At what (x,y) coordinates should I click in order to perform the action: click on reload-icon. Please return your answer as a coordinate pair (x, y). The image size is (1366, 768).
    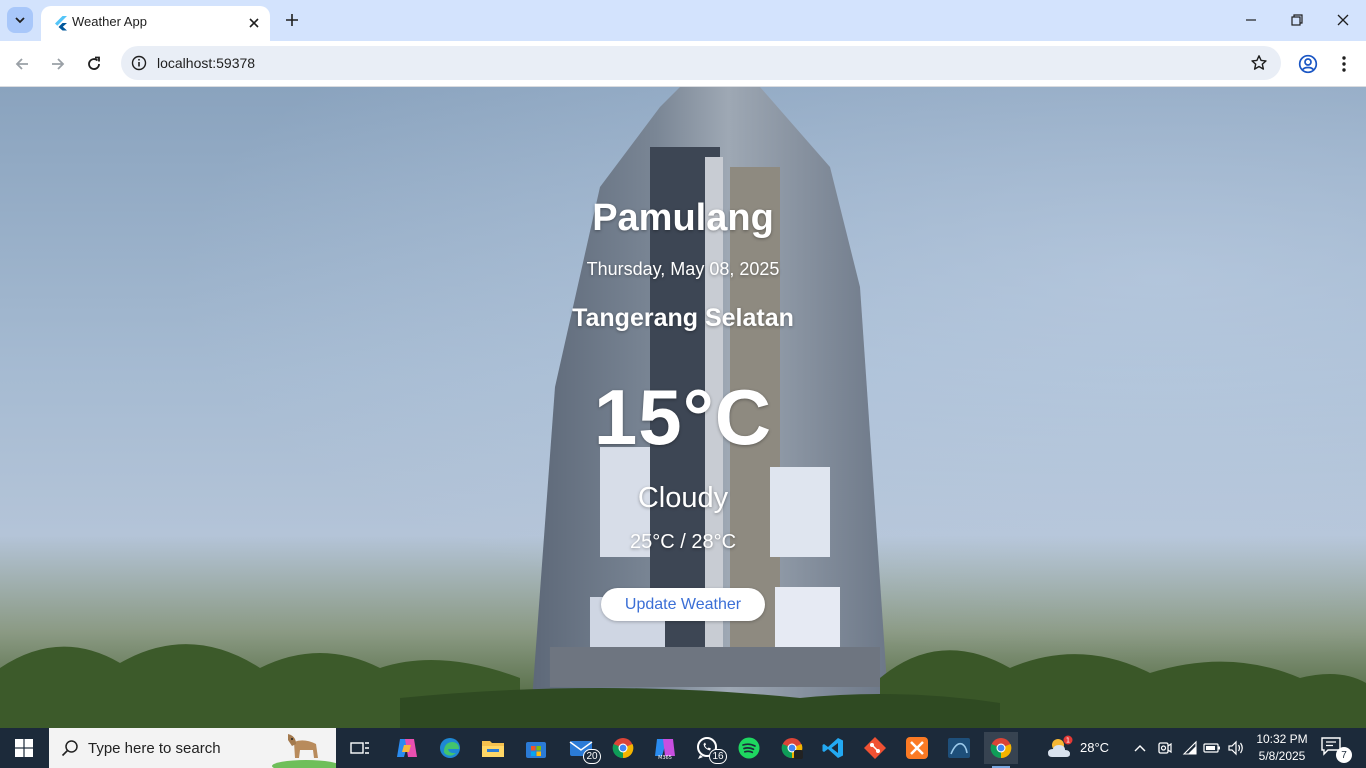
    Looking at the image, I should click on (94, 63).